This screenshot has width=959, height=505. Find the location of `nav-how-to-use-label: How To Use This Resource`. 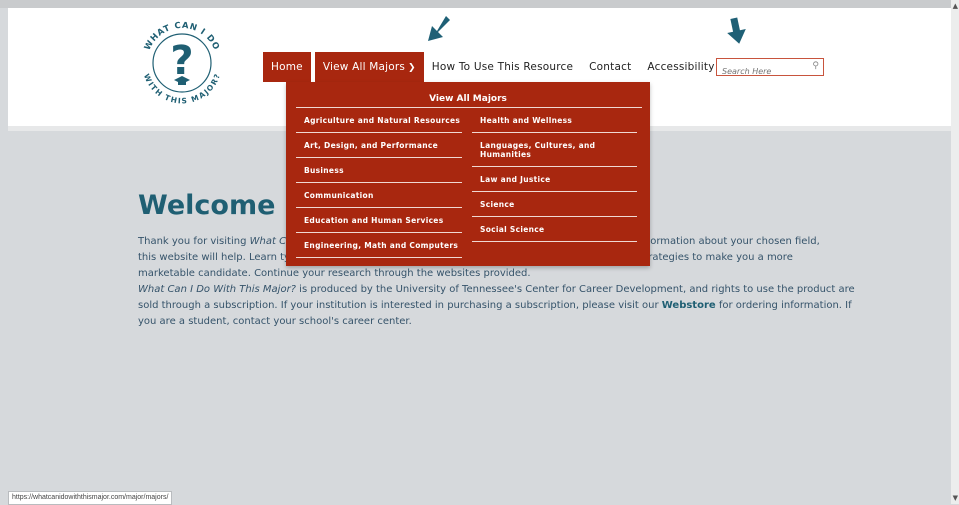

nav-how-to-use-label: How To Use This Resource is located at coordinates (502, 67).